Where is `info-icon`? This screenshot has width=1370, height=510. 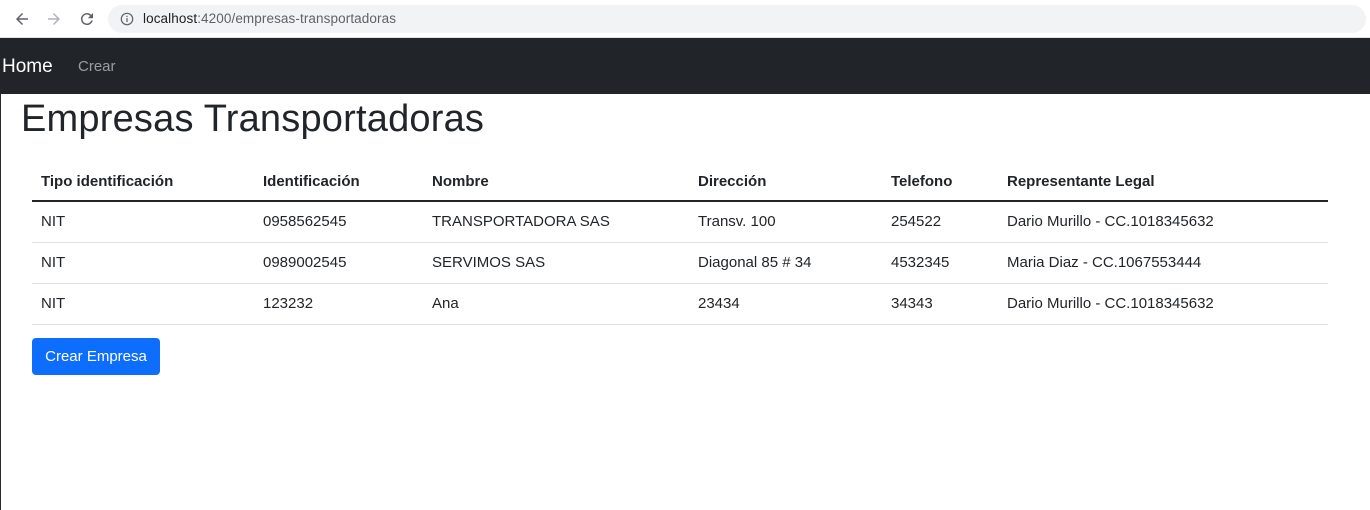 info-icon is located at coordinates (127, 19).